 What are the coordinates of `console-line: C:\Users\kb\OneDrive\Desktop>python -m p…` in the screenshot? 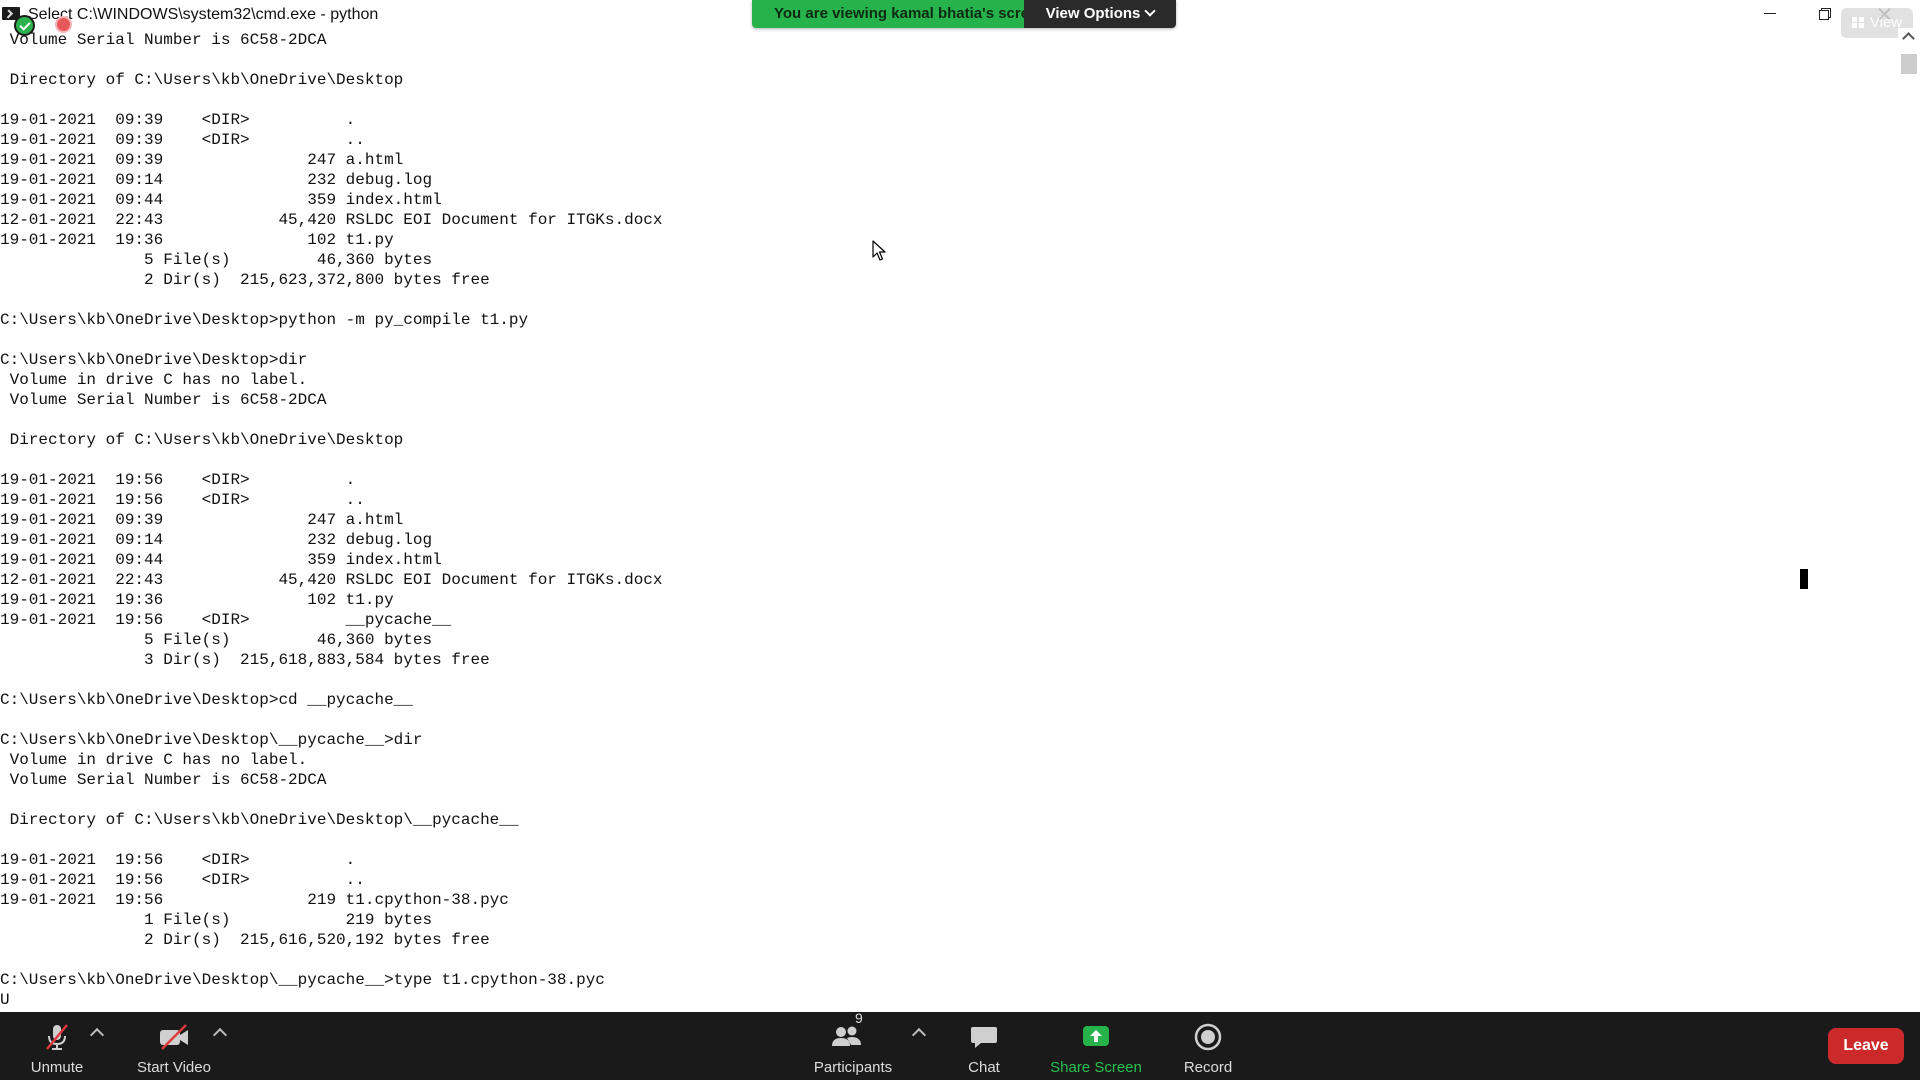 It's located at (264, 320).